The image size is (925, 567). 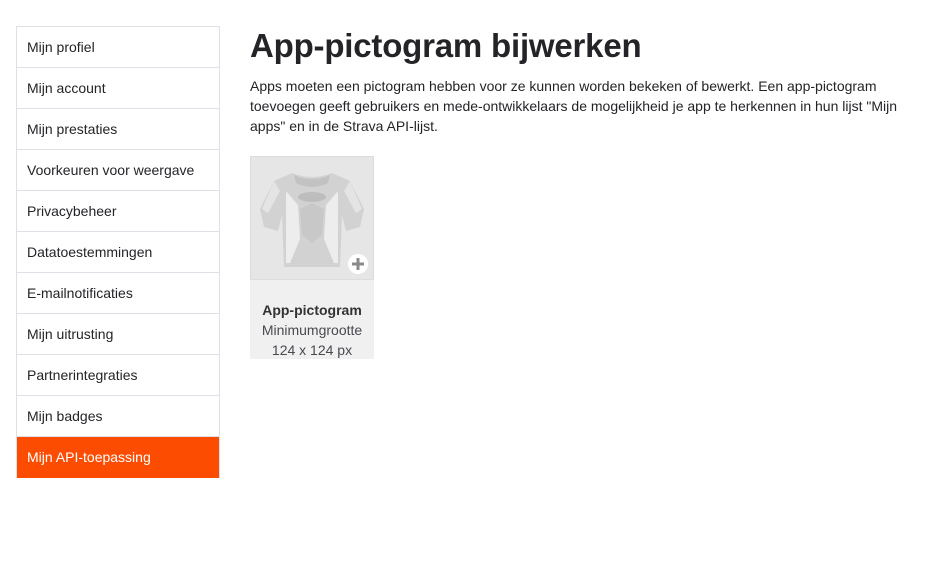 What do you see at coordinates (118, 129) in the screenshot?
I see `sidebar-item-mijn-prestaties: Mijn prestaties` at bounding box center [118, 129].